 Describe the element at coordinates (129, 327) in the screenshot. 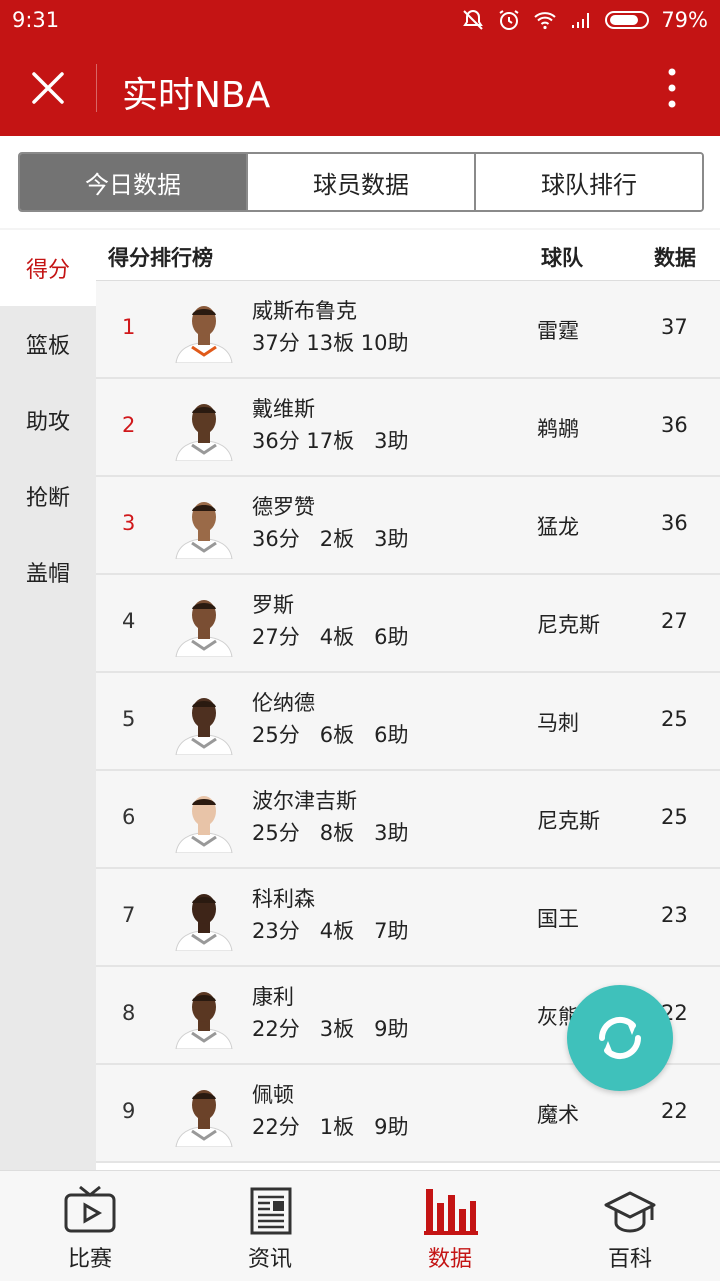

I see `player-rank: 1` at that location.